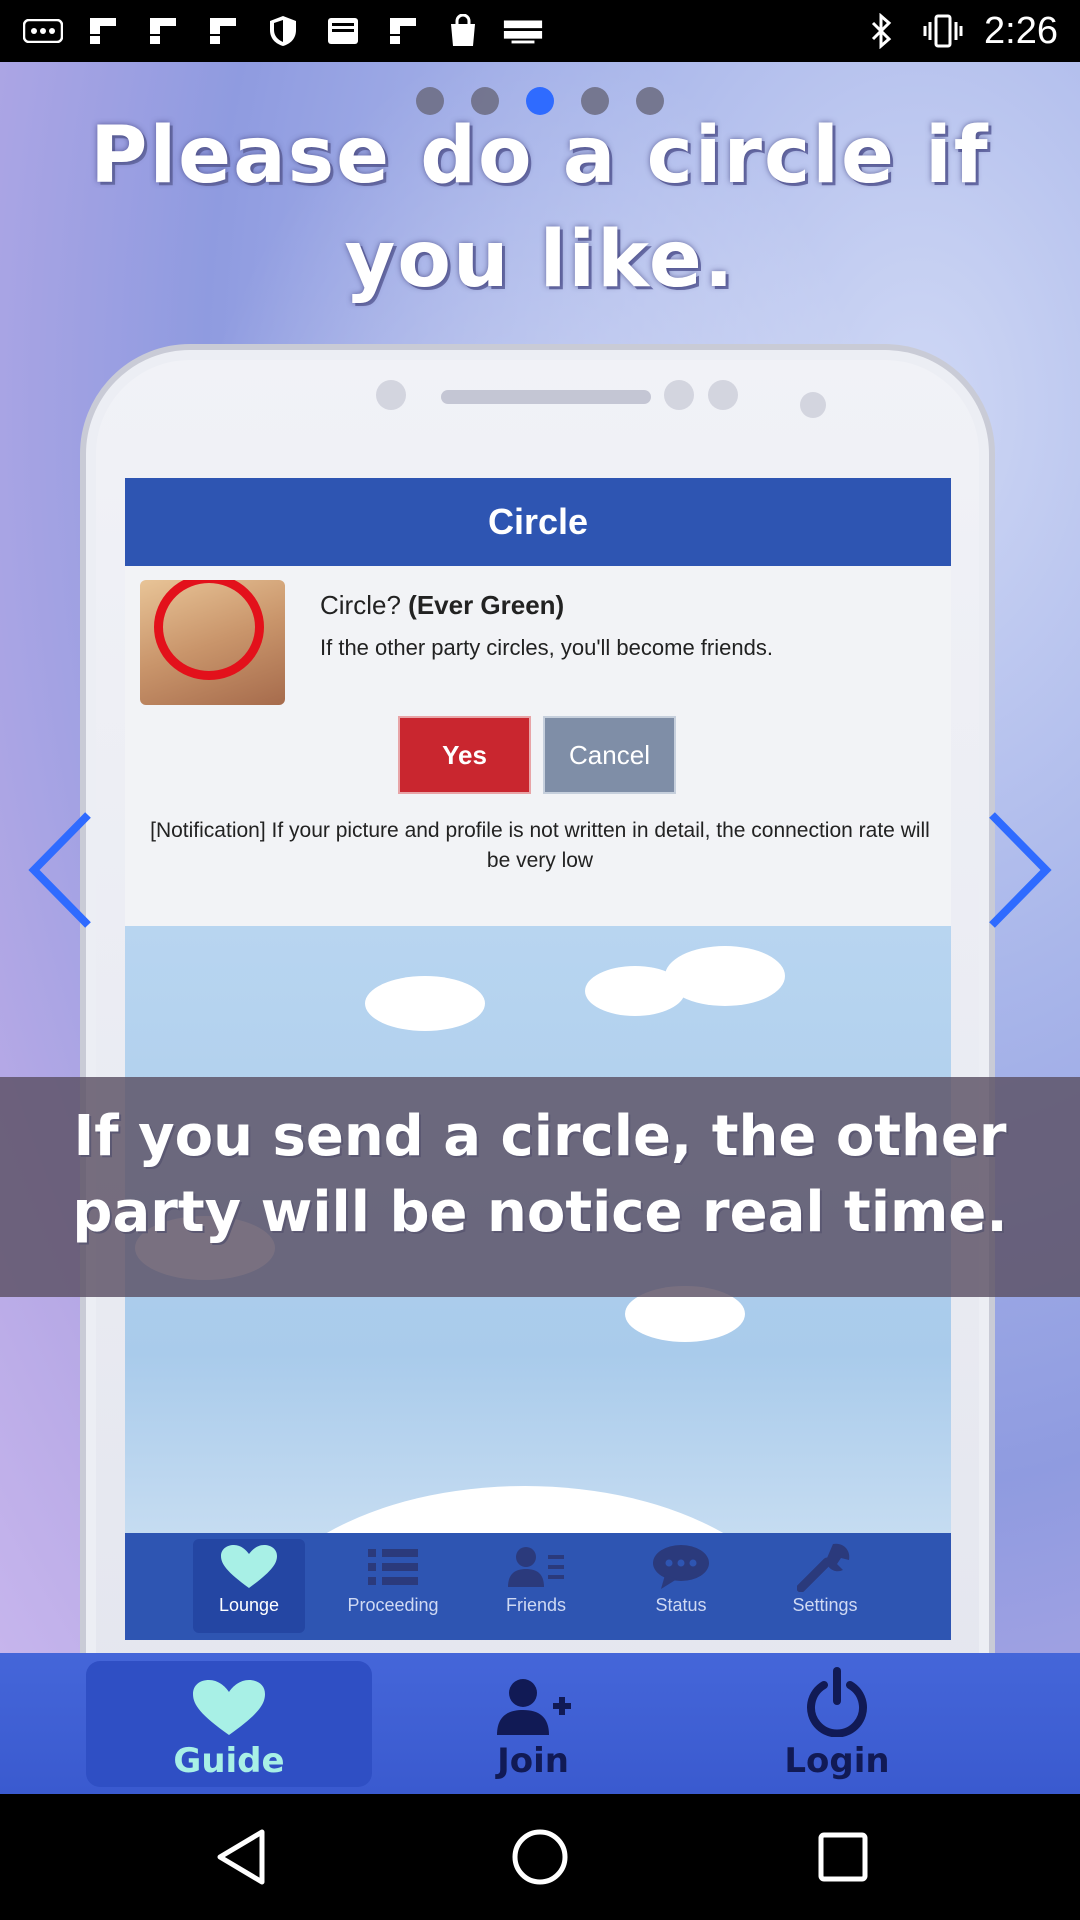 Image resolution: width=1080 pixels, height=1920 pixels. Describe the element at coordinates (681, 1605) in the screenshot. I see `mock-tab-label: Status` at that location.